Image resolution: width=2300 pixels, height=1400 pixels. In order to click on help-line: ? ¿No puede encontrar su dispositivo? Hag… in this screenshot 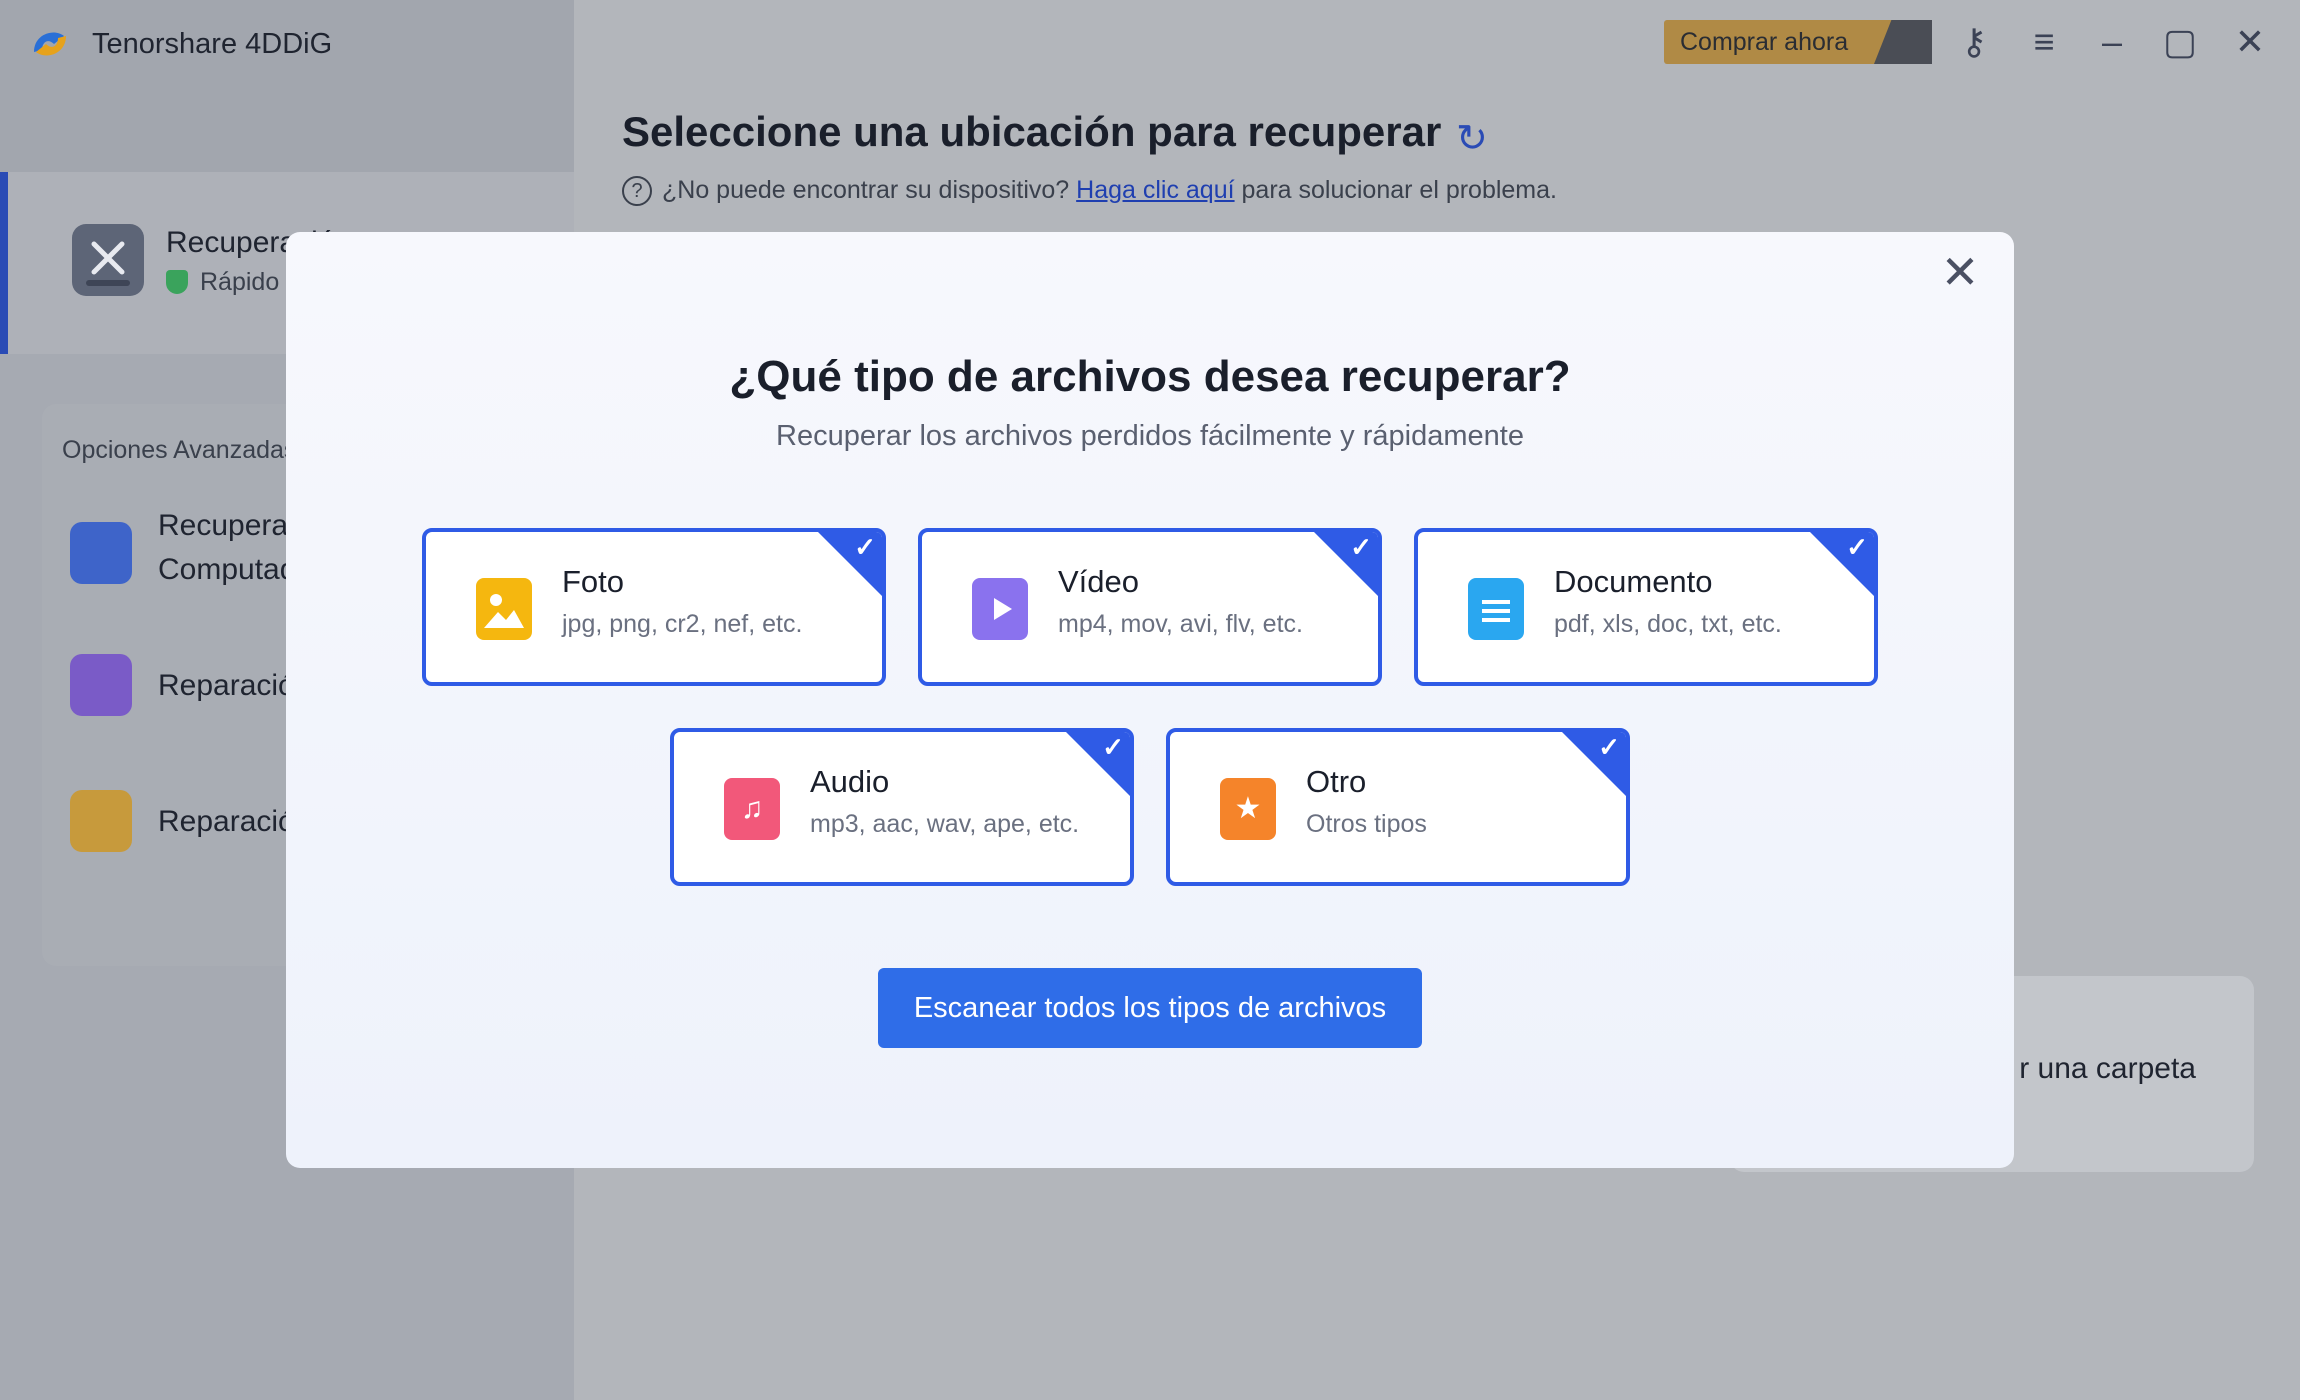, I will do `click(1089, 191)`.